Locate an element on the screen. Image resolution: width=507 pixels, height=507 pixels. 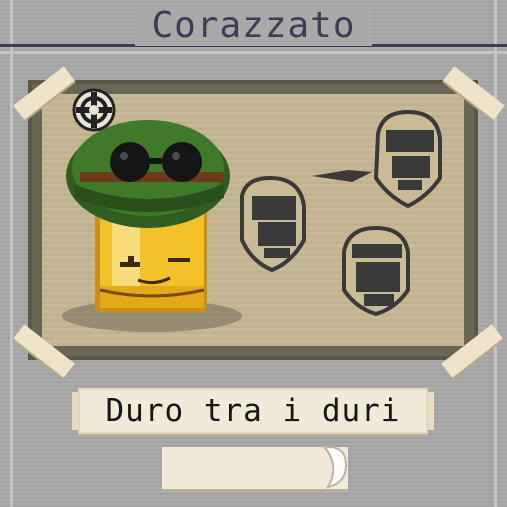
arrow-icon is located at coordinates (342, 176).